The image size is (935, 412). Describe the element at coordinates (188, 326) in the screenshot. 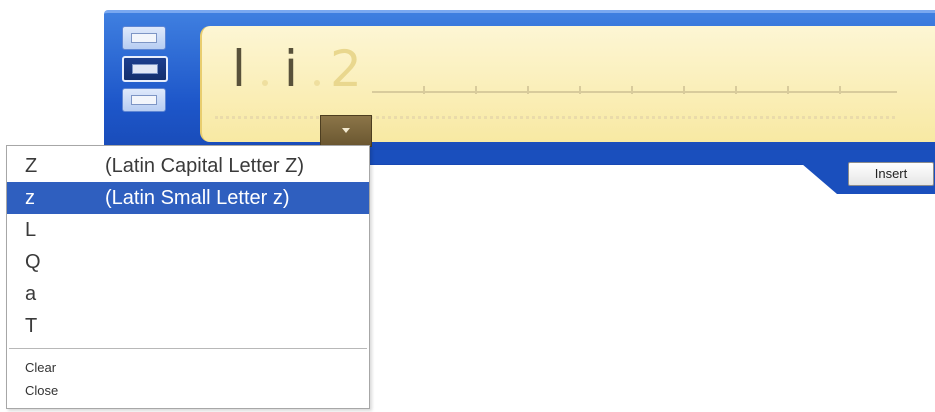

I see `menu-item-T: T` at that location.